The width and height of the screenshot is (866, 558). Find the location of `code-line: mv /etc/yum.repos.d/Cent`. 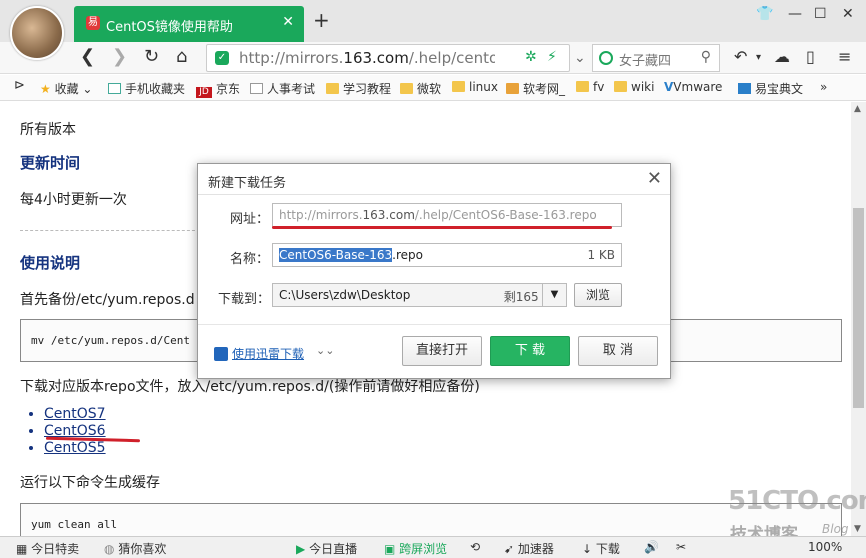

code-line: mv /etc/yum.repos.d/Cent is located at coordinates (110, 340).